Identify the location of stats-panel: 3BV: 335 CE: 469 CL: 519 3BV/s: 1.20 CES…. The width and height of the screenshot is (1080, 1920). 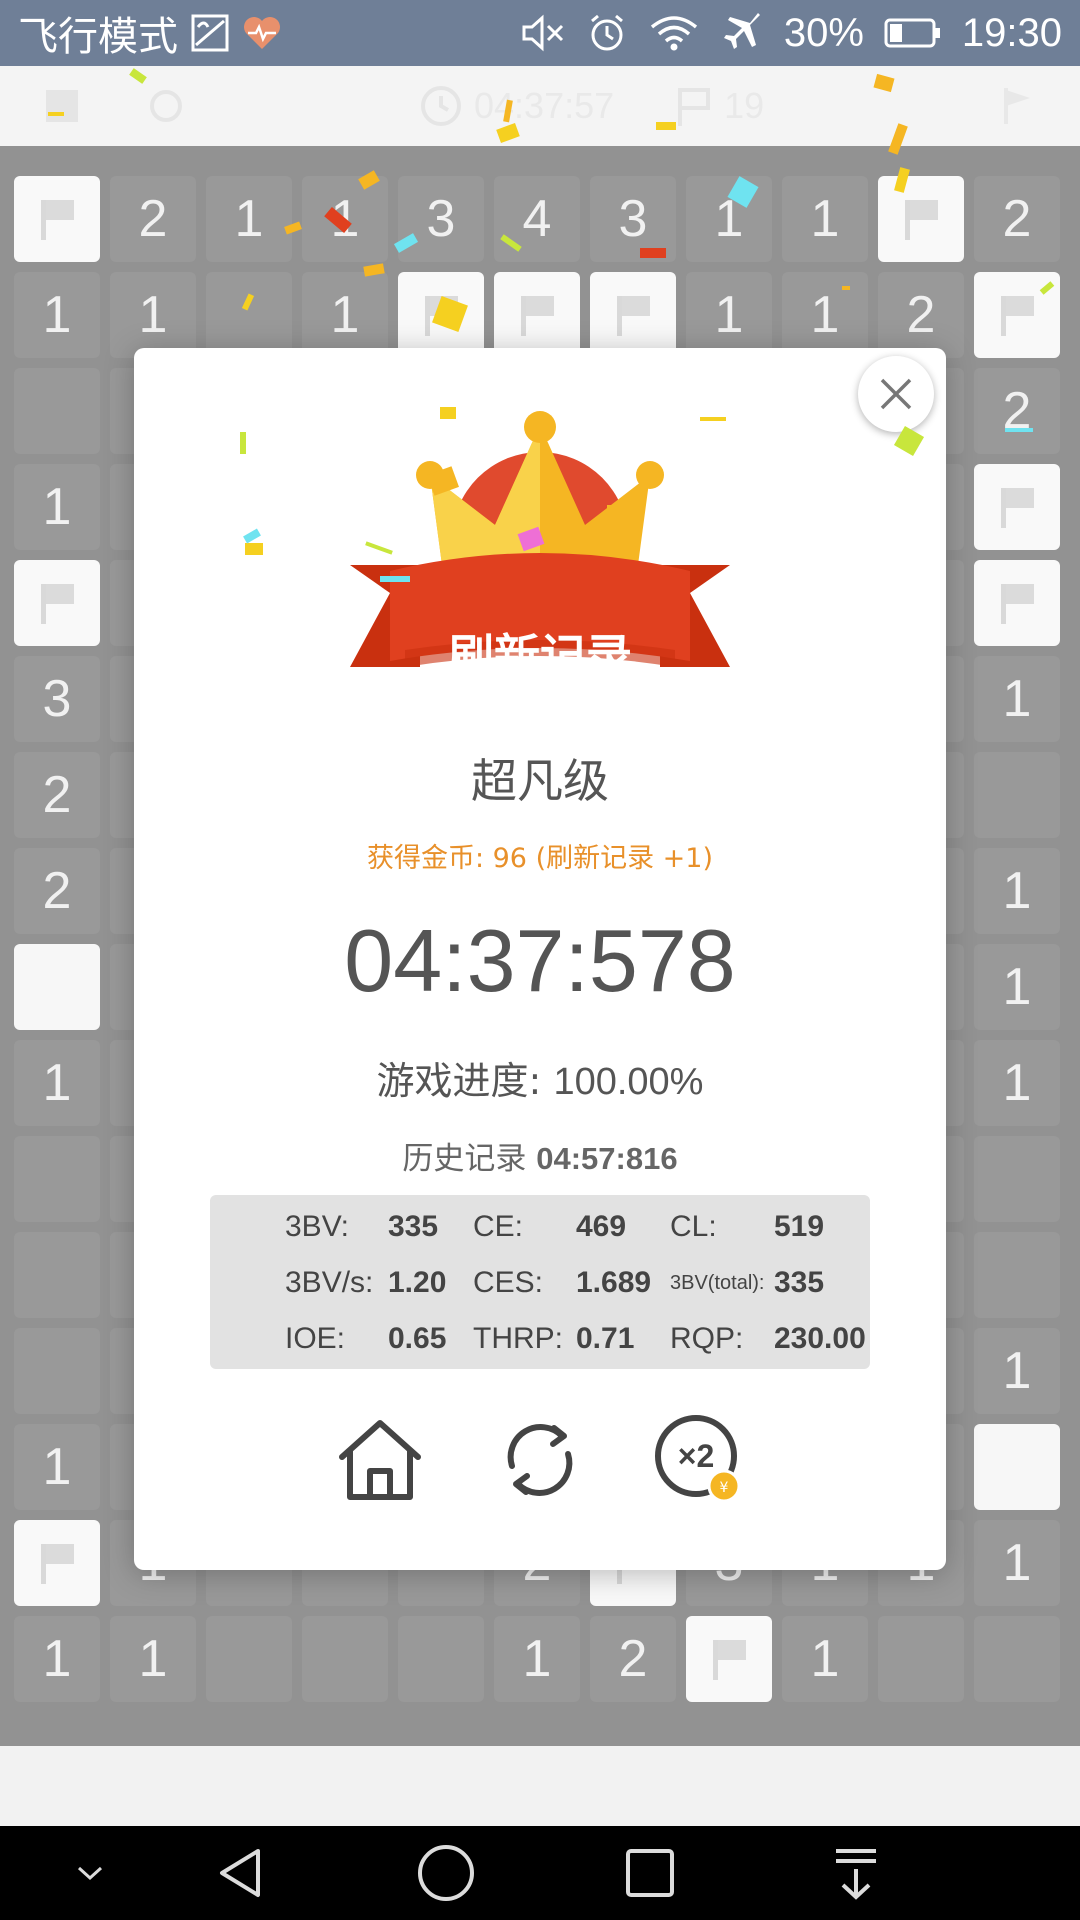
(540, 1282).